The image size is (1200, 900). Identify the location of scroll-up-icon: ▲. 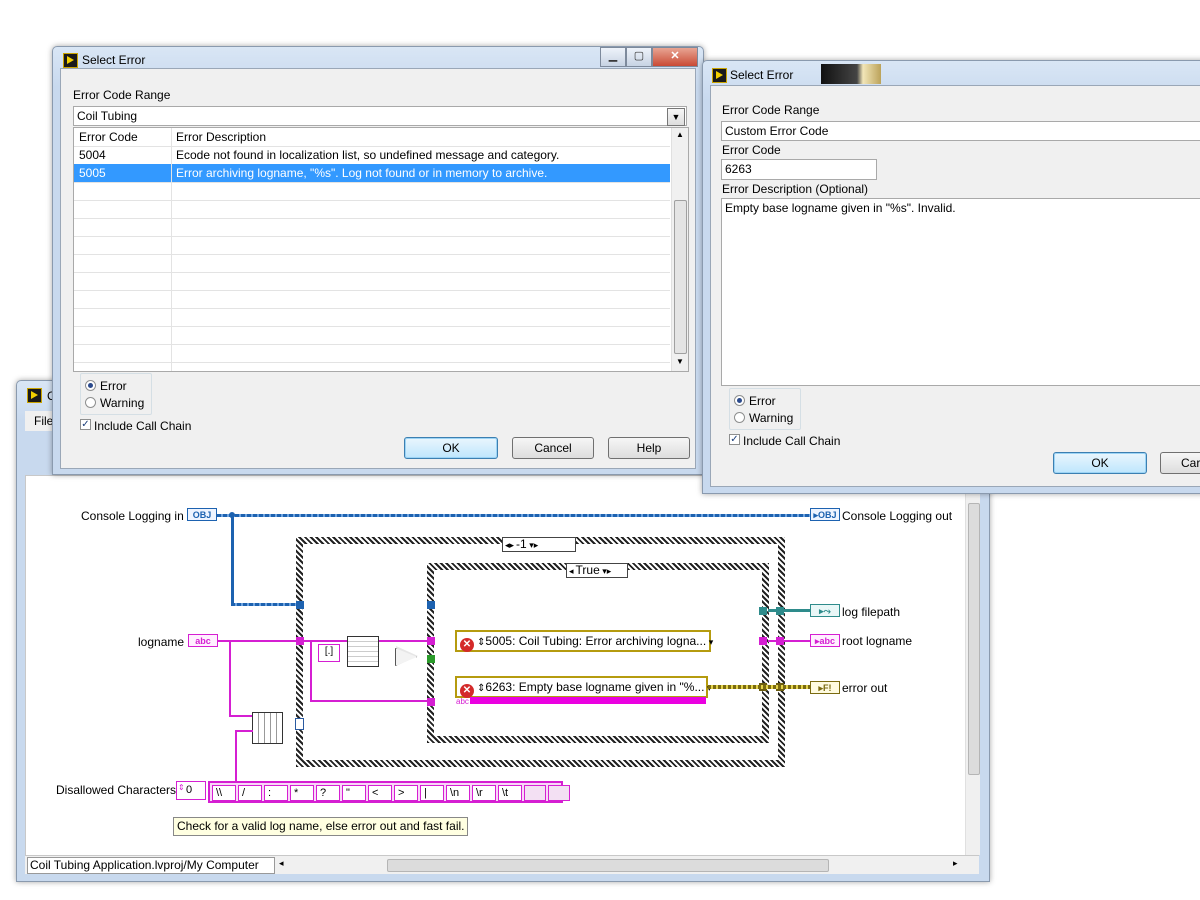
(680, 134).